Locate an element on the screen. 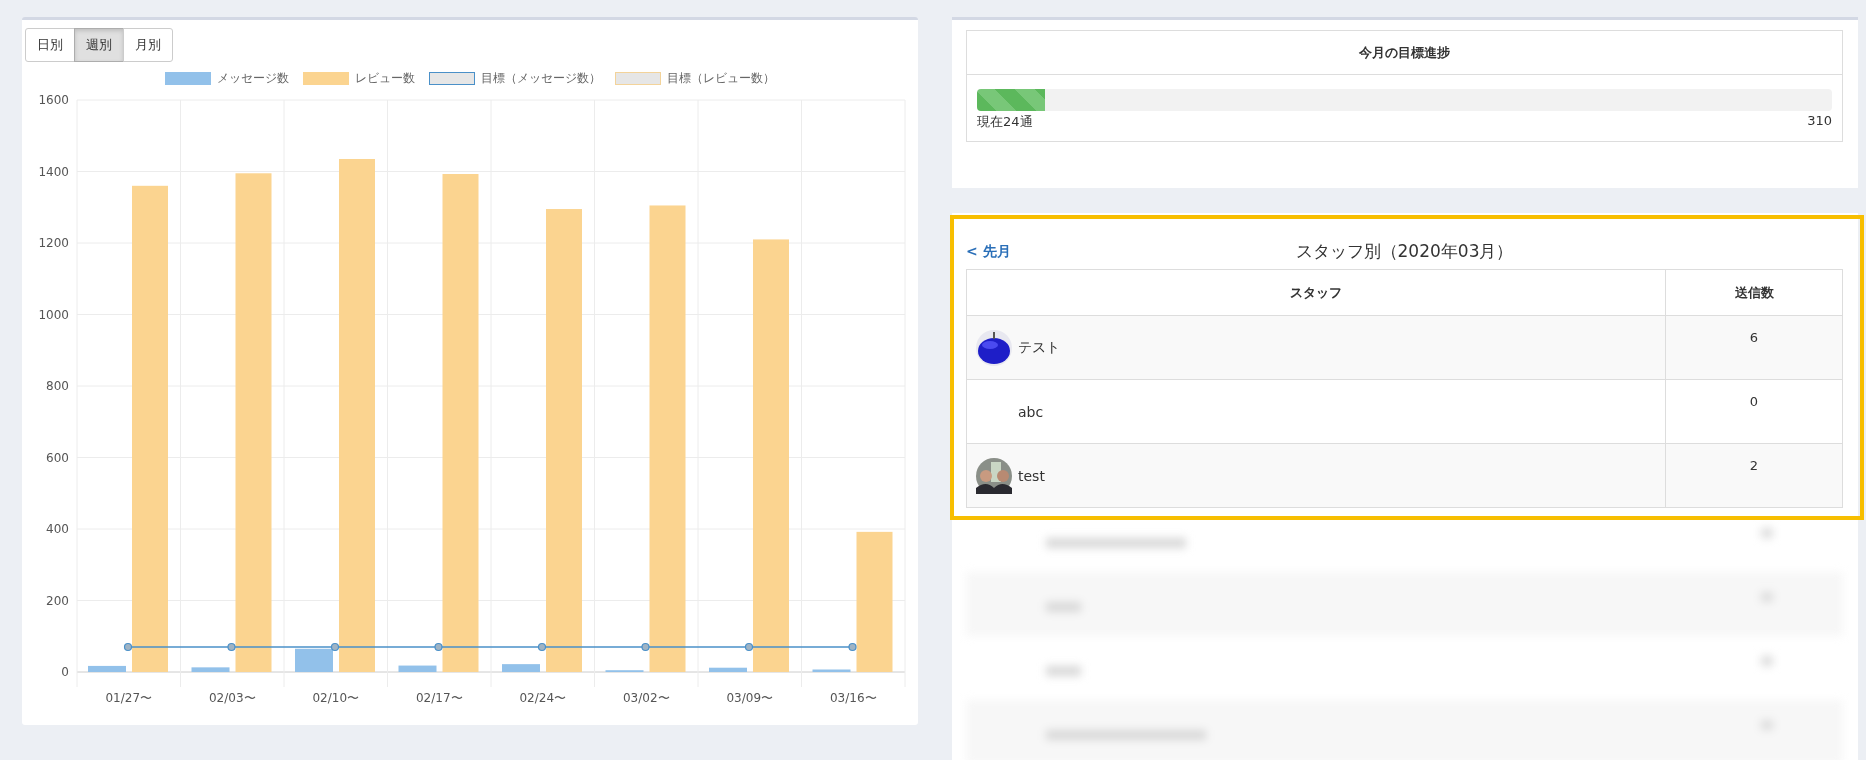 This screenshot has height=760, width=1866. target-count: 310 is located at coordinates (1819, 121).